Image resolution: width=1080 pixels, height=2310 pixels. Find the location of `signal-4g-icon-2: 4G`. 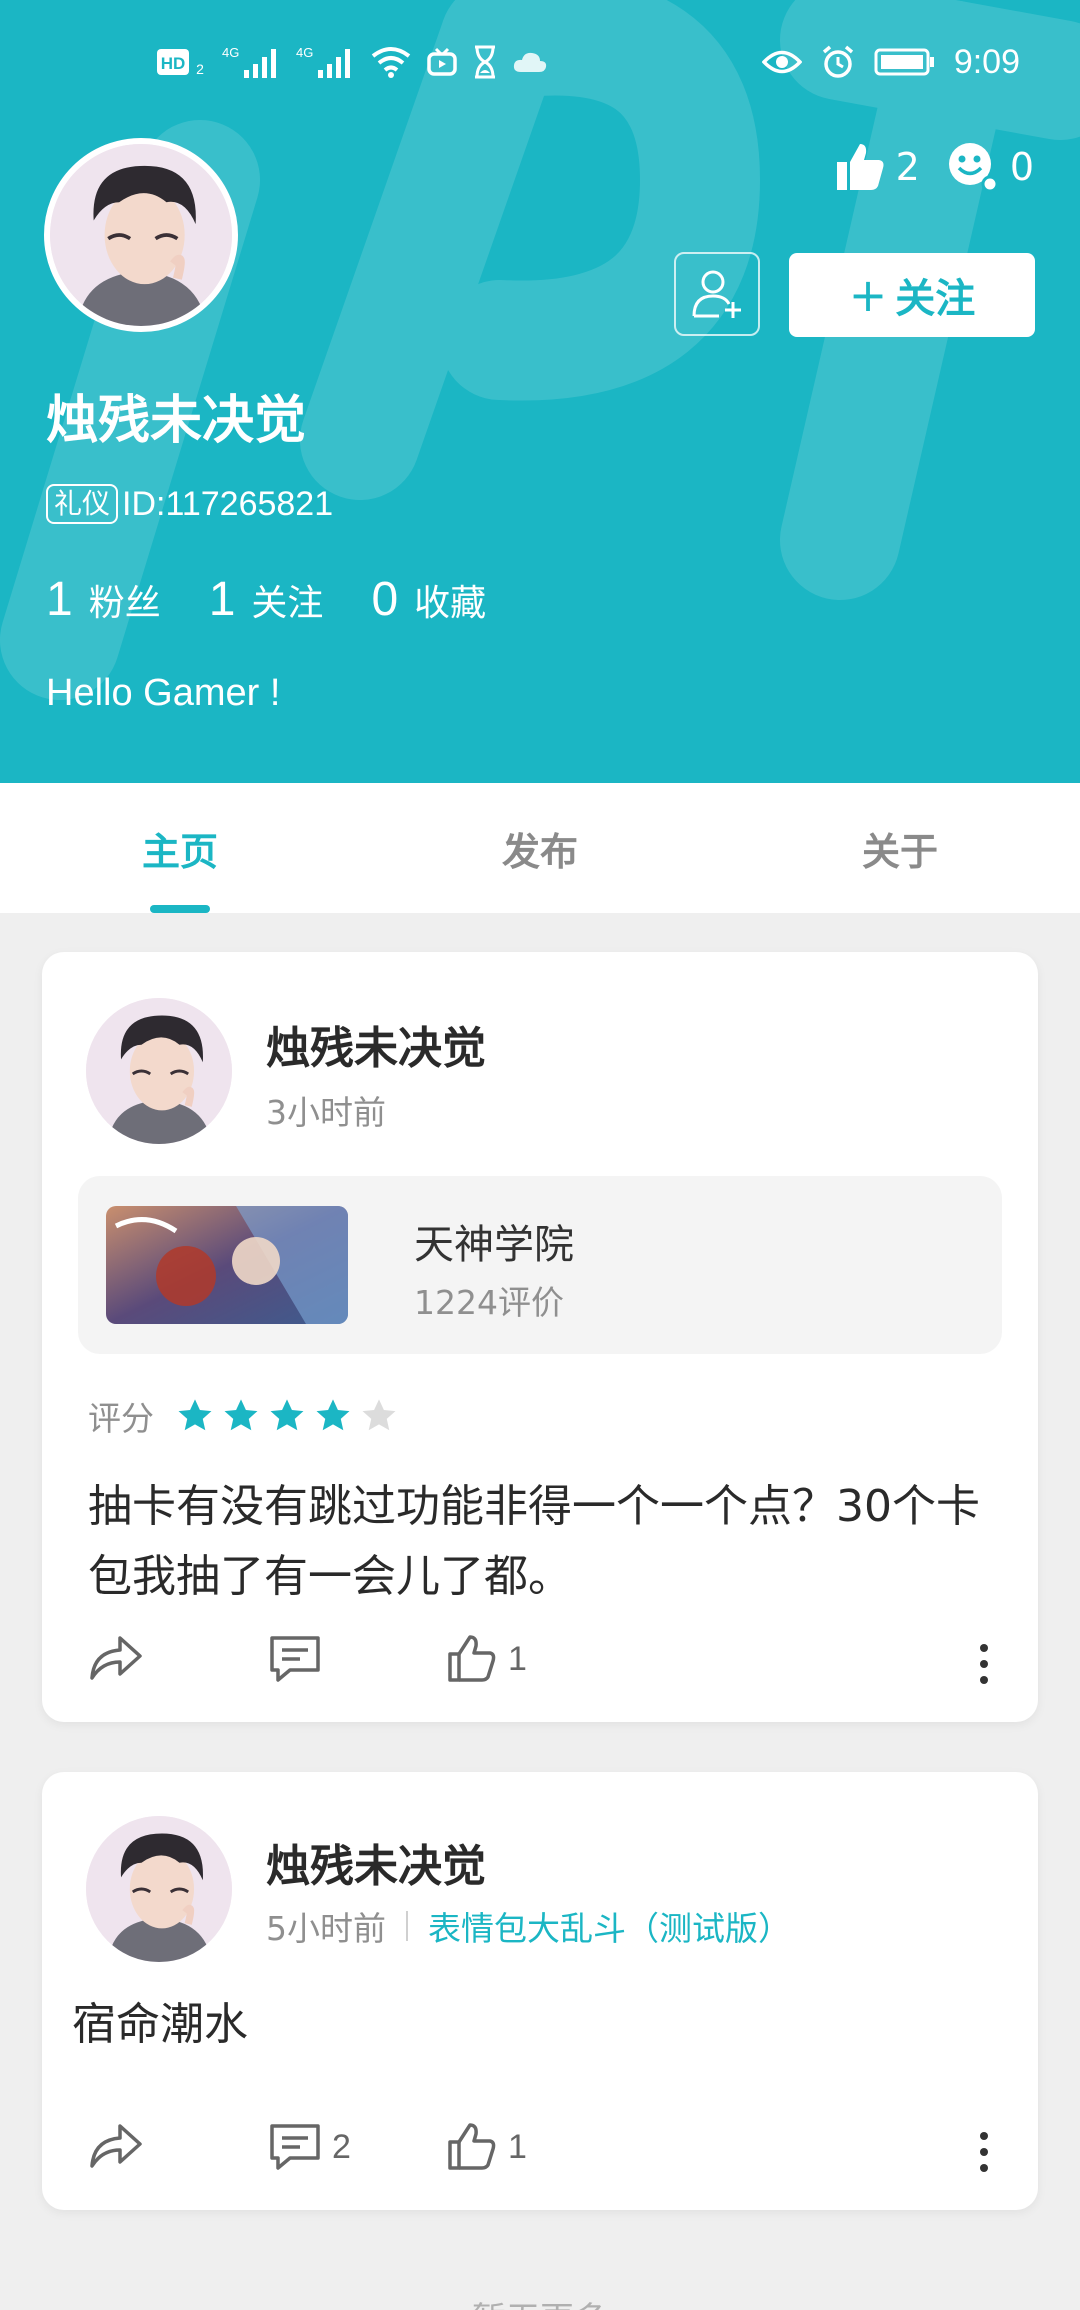

signal-4g-icon-2: 4G is located at coordinates (323, 61).